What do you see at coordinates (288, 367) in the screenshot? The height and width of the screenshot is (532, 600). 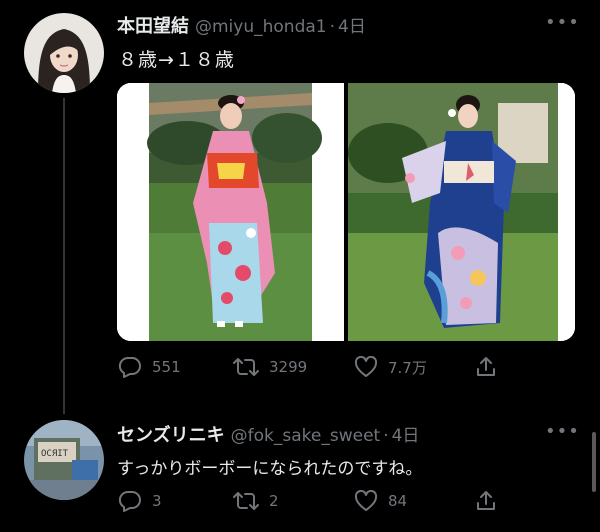 I see `retweet-count: 3299` at bounding box center [288, 367].